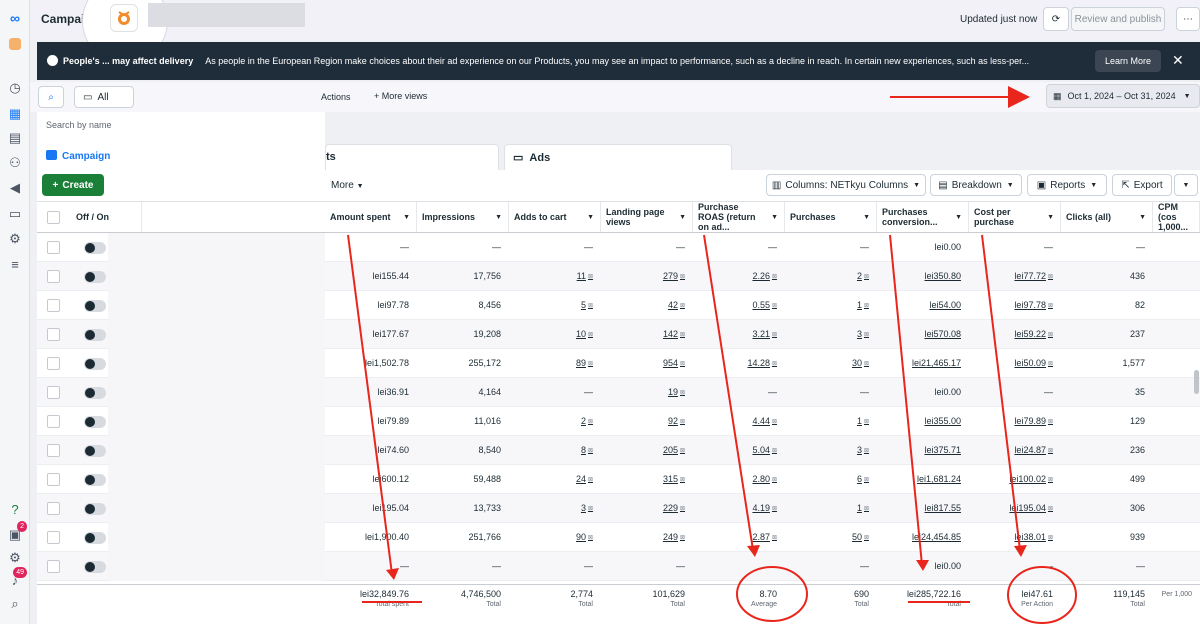 This screenshot has width=1200, height=624. What do you see at coordinates (831, 363) in the screenshot?
I see `table-cell: 30 ⊠` at bounding box center [831, 363].